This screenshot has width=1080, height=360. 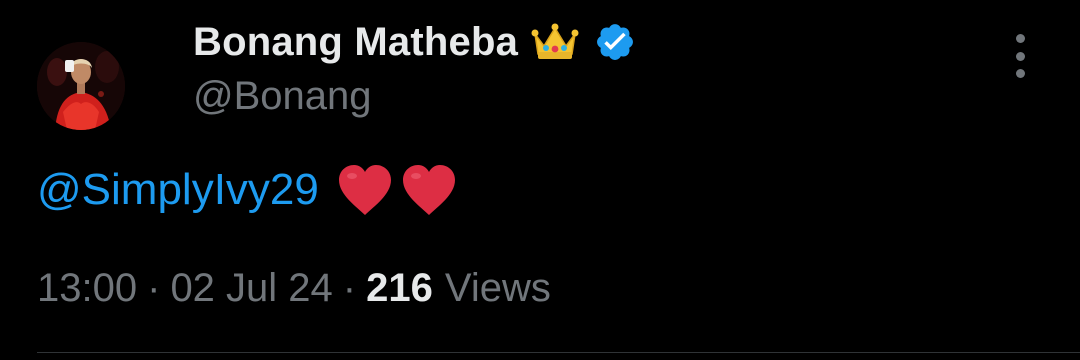 I want to click on mention-link: @SimplyIvy29, so click(x=178, y=190).